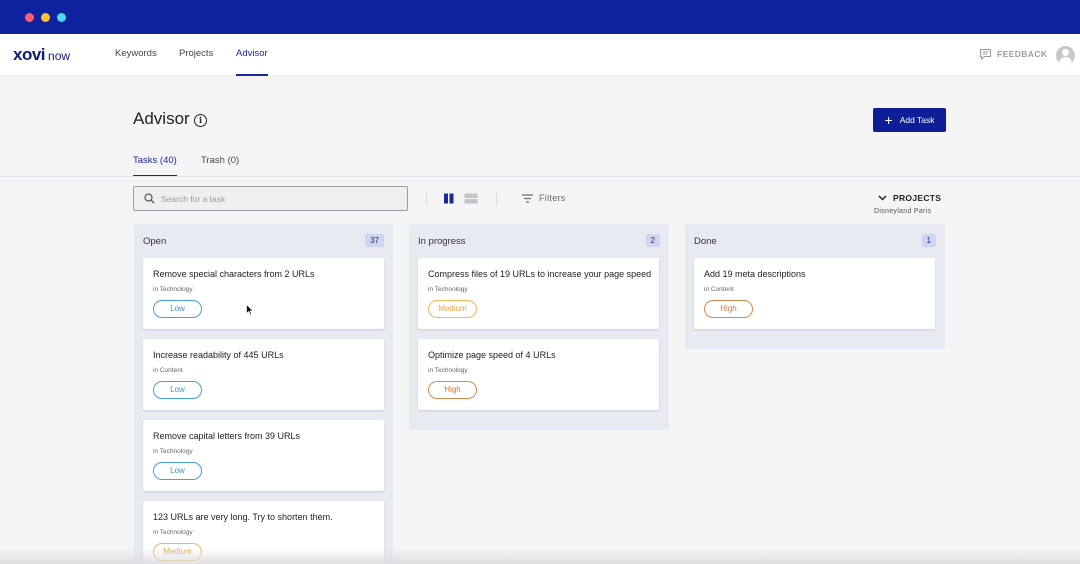 This screenshot has width=1080, height=564. What do you see at coordinates (917, 120) in the screenshot?
I see `add-task-label: Add Task` at bounding box center [917, 120].